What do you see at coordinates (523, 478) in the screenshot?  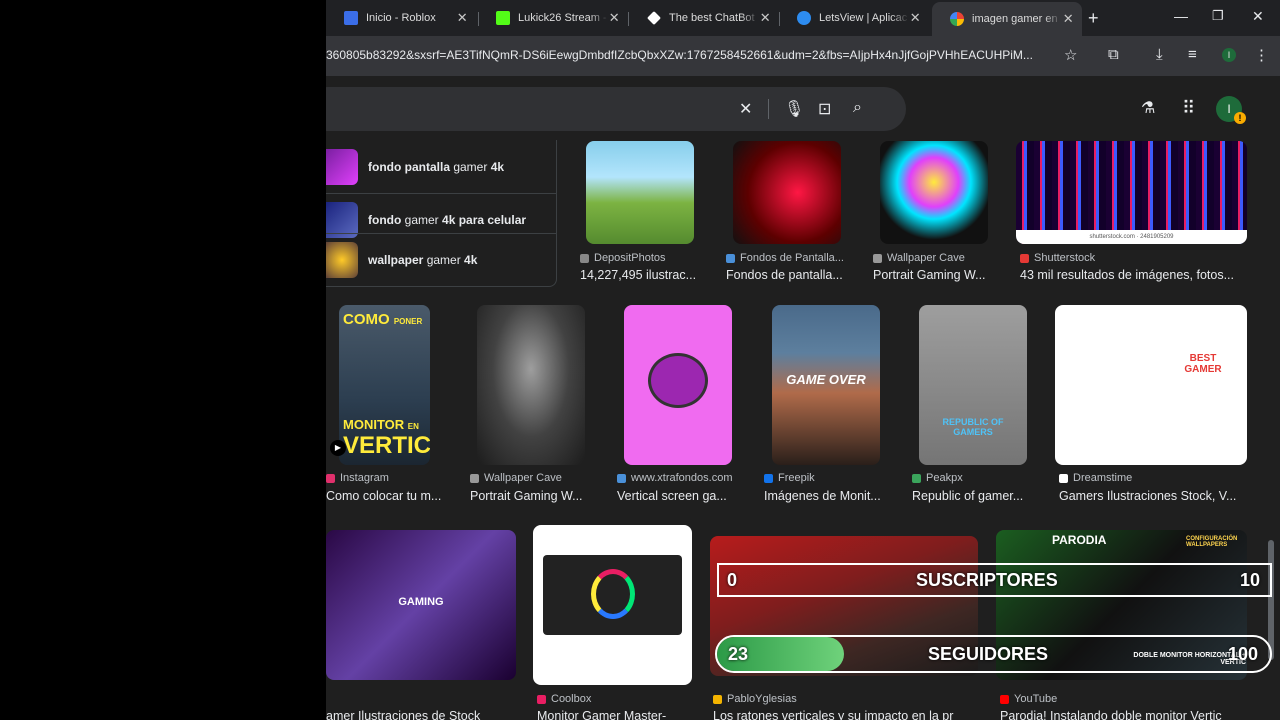 I see `source-label: Wallpaper Cave` at bounding box center [523, 478].